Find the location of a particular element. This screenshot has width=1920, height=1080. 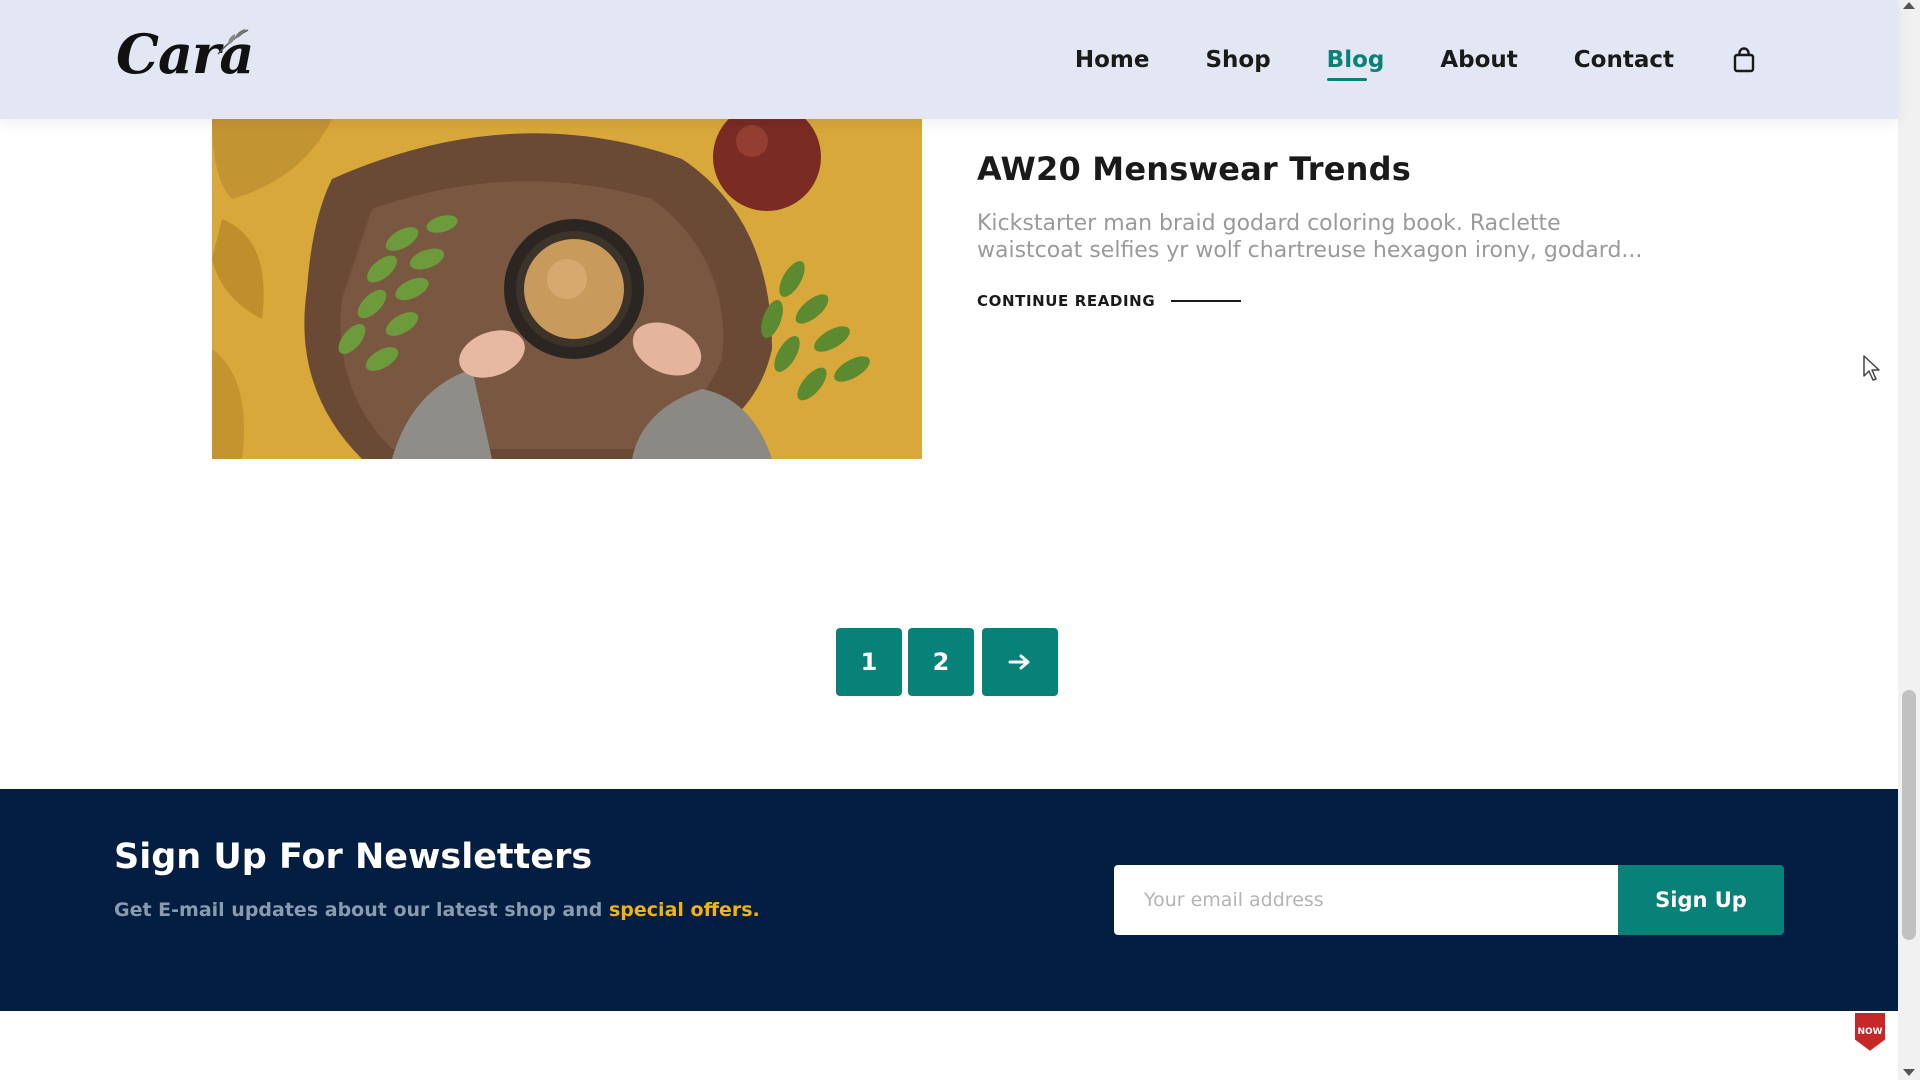

arrow-right-icon is located at coordinates (1019, 662).